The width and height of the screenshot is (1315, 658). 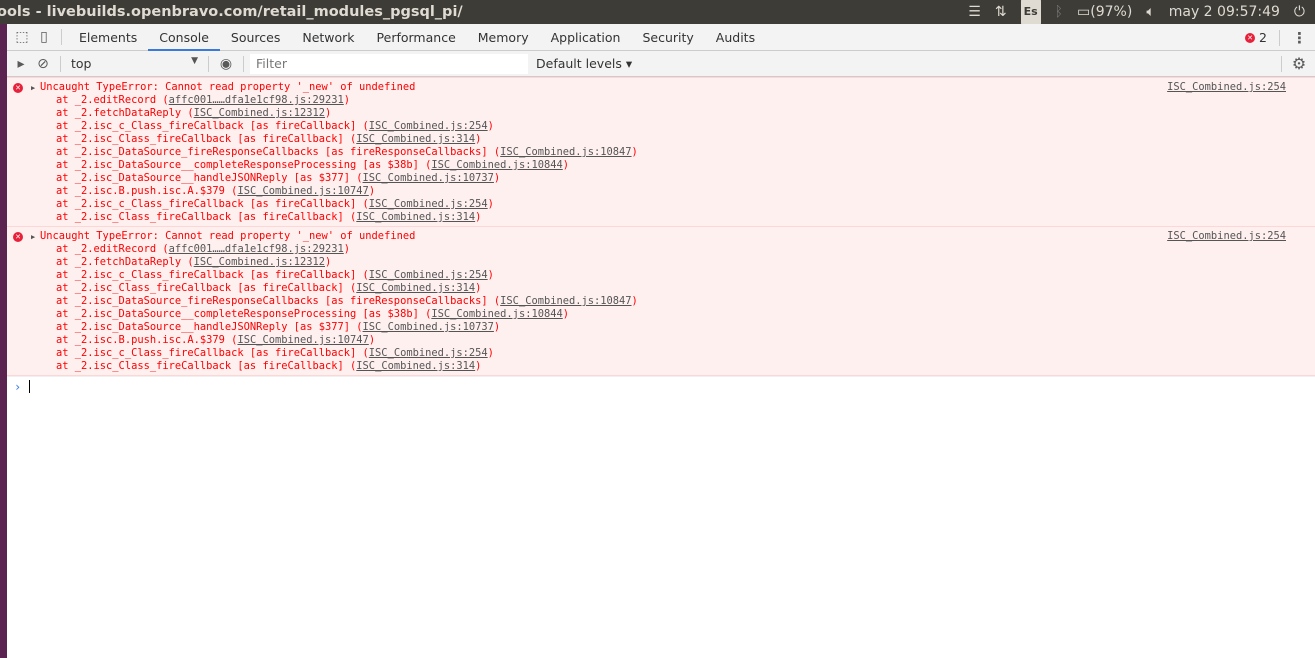 I want to click on bluetooth-icon: ᛒ, so click(x=1059, y=12).